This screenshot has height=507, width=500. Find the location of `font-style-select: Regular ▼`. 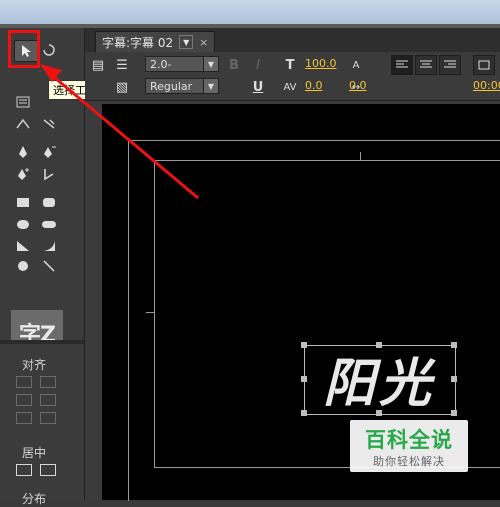

font-style-select: Regular ▼ is located at coordinates (182, 86).